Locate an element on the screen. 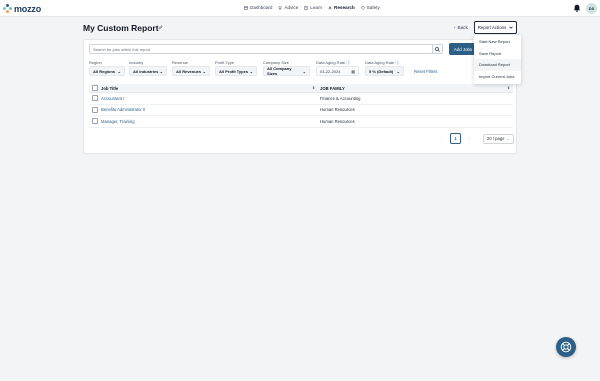  column-job-title: Job Title ⬍ is located at coordinates (209, 88).